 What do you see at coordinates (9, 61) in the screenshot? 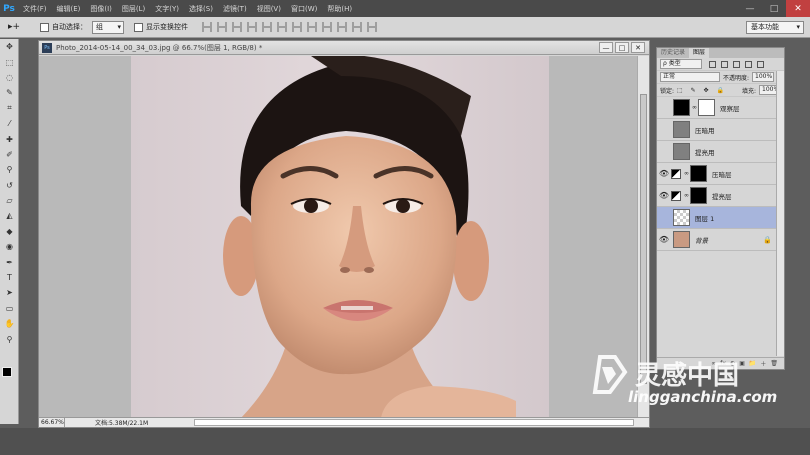
I see `marquee-tool-icon: ⬚` at bounding box center [9, 61].